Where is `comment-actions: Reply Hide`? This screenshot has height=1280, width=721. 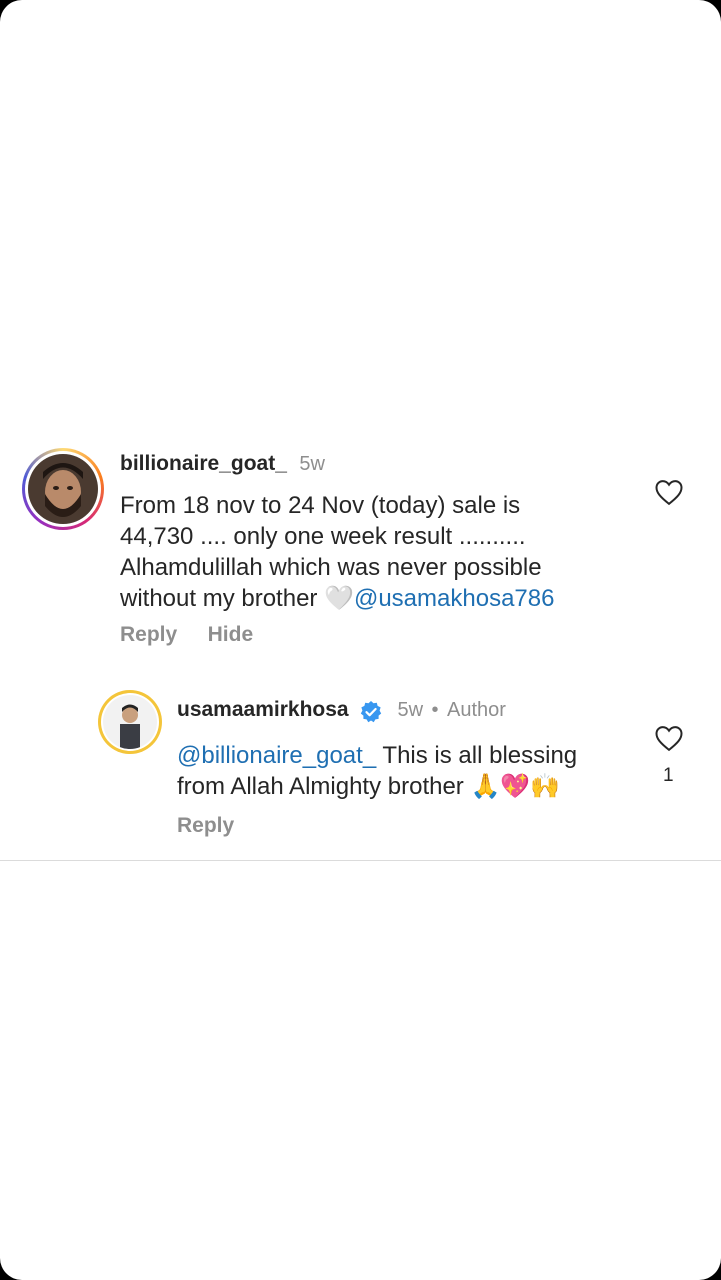 comment-actions: Reply Hide is located at coordinates (186, 635).